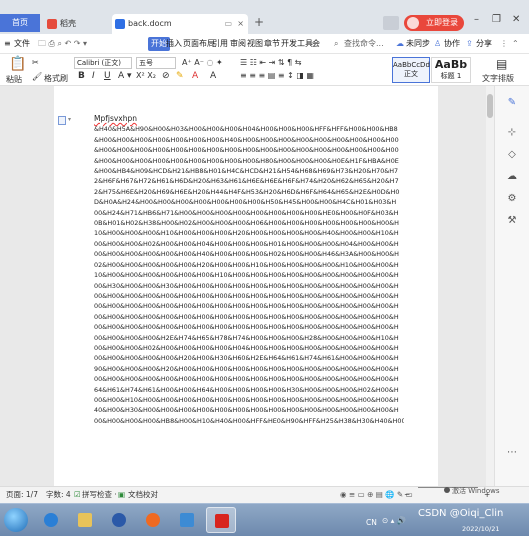  What do you see at coordinates (143, 495) in the screenshot?
I see `proofread: 文档校对` at bounding box center [143, 495].